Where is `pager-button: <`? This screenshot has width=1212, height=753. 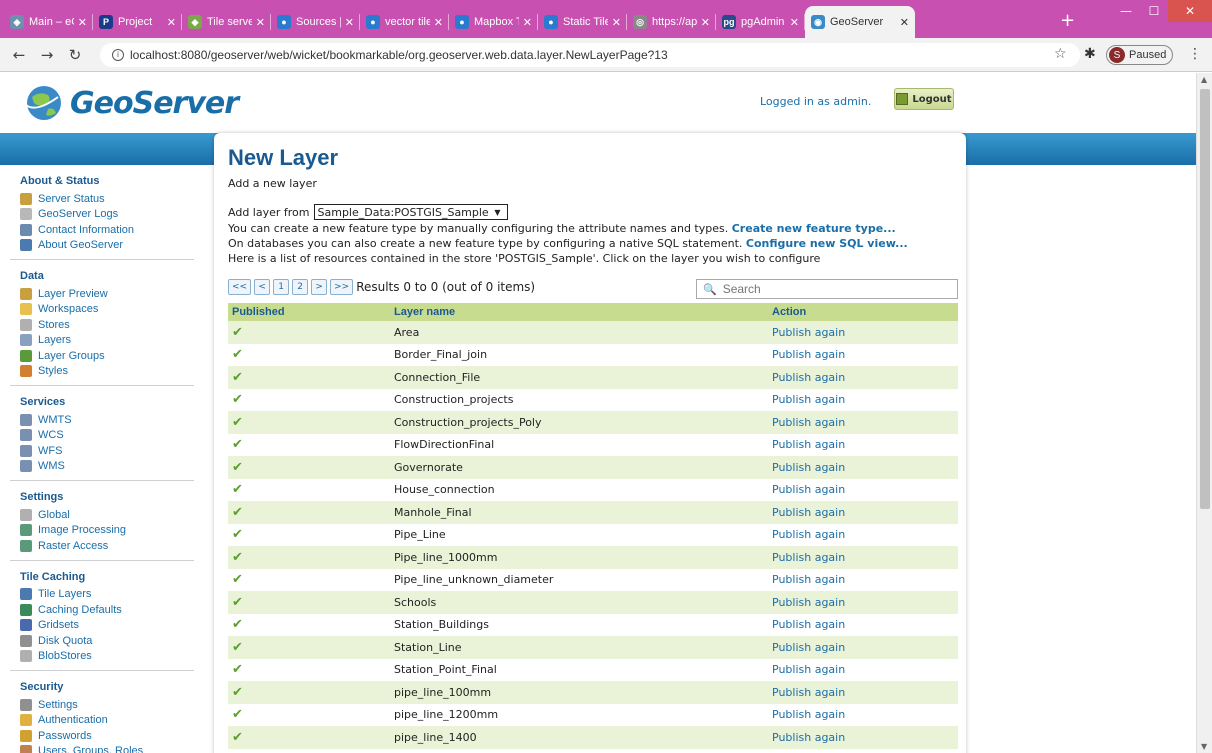
pager-button: < is located at coordinates (262, 287).